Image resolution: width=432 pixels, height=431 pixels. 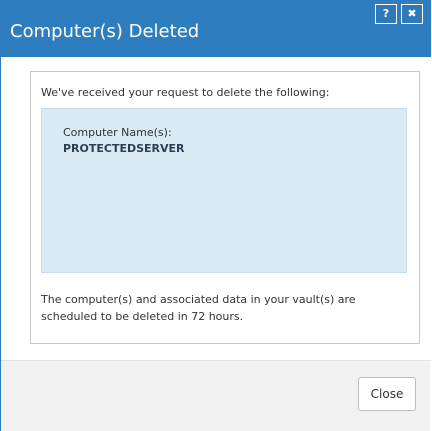 What do you see at coordinates (387, 394) in the screenshot?
I see `close-button: Close` at bounding box center [387, 394].